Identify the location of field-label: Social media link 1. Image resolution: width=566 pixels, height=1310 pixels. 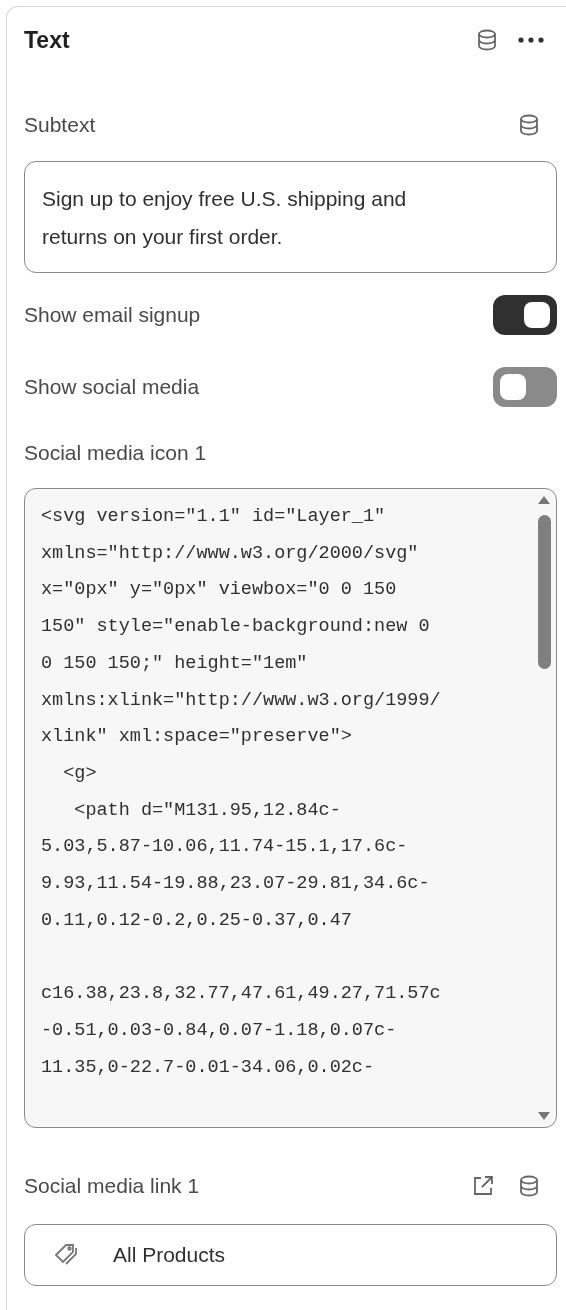
(112, 1186).